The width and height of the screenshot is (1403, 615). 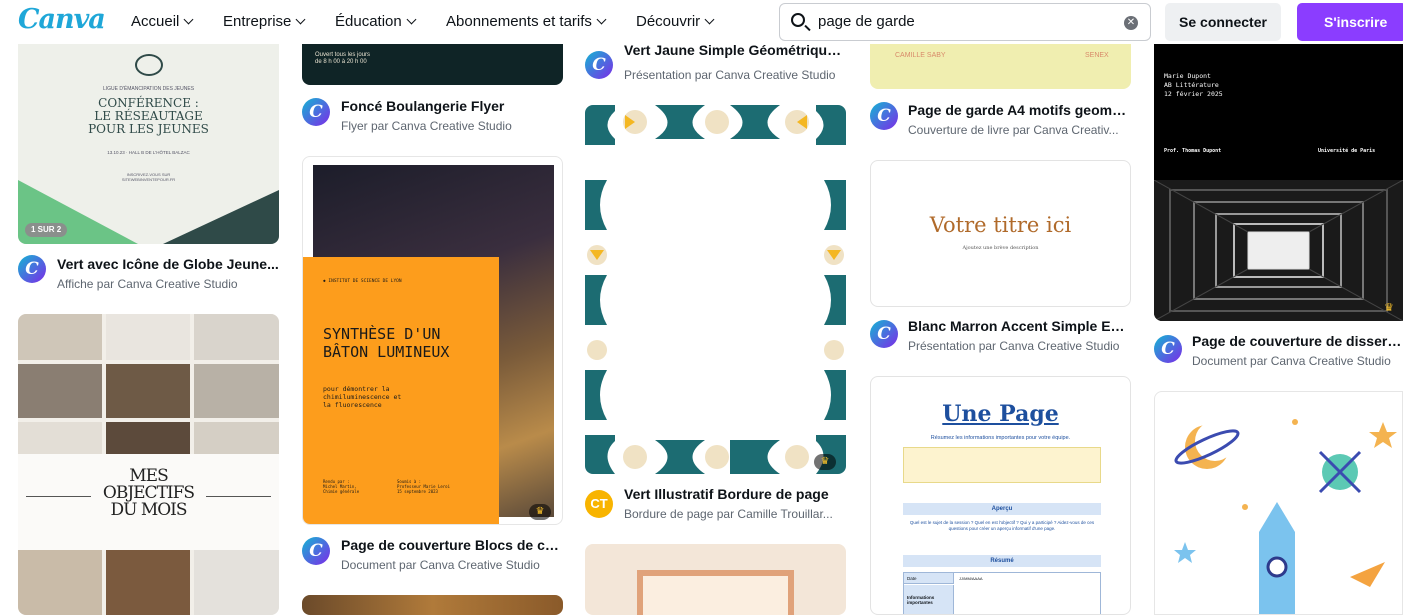 I want to click on cover-student-line: 12 février 2025, so click(x=1193, y=94).